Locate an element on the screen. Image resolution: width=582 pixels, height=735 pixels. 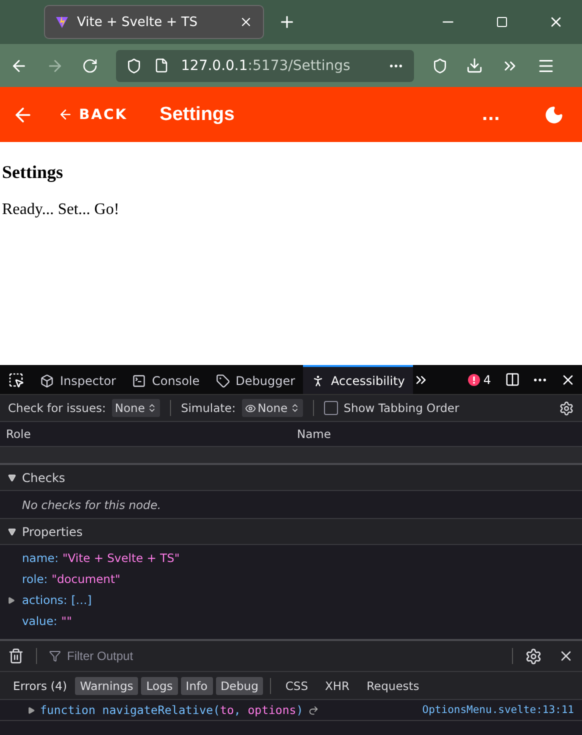
devtools-tab: Debugger is located at coordinates (256, 379).